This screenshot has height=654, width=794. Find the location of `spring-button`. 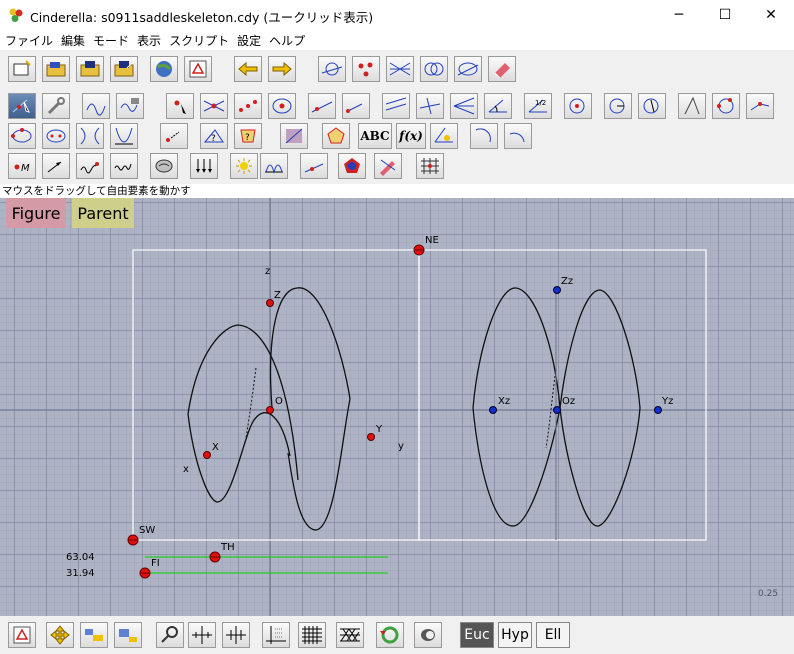

spring-button is located at coordinates (90, 166).